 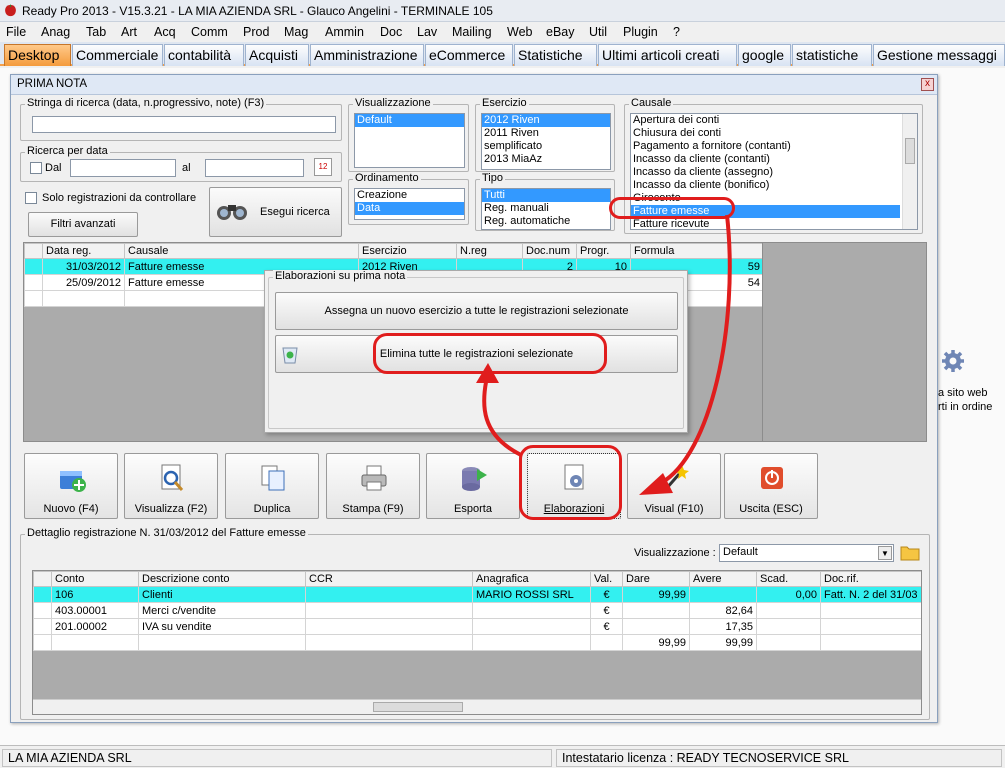 What do you see at coordinates (953, 361) in the screenshot?
I see `gear-icon` at bounding box center [953, 361].